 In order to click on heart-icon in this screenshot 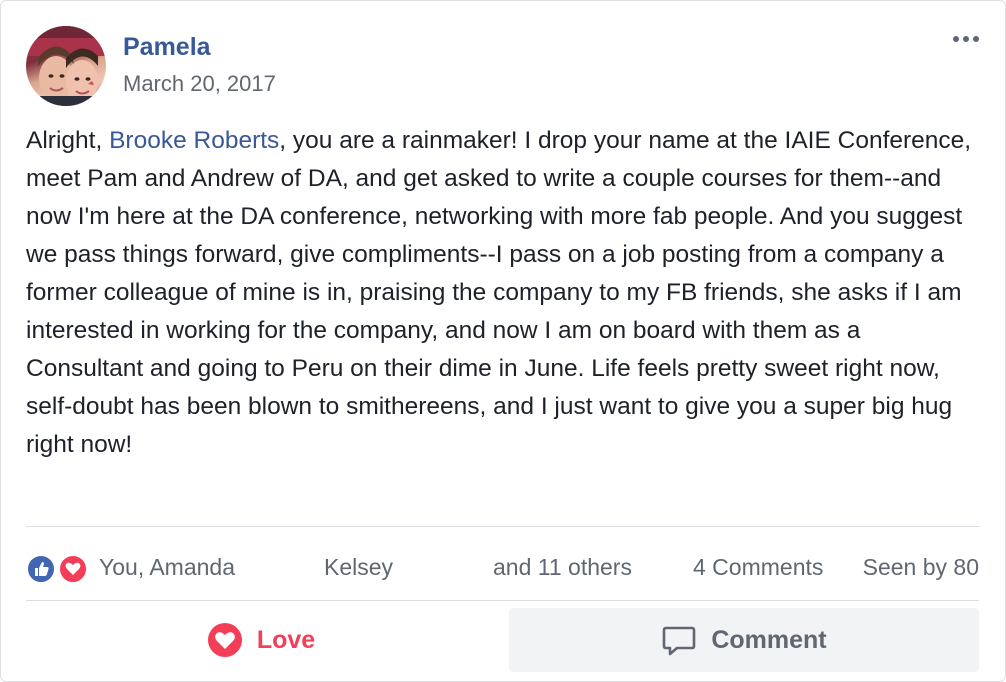, I will do `click(225, 640)`.